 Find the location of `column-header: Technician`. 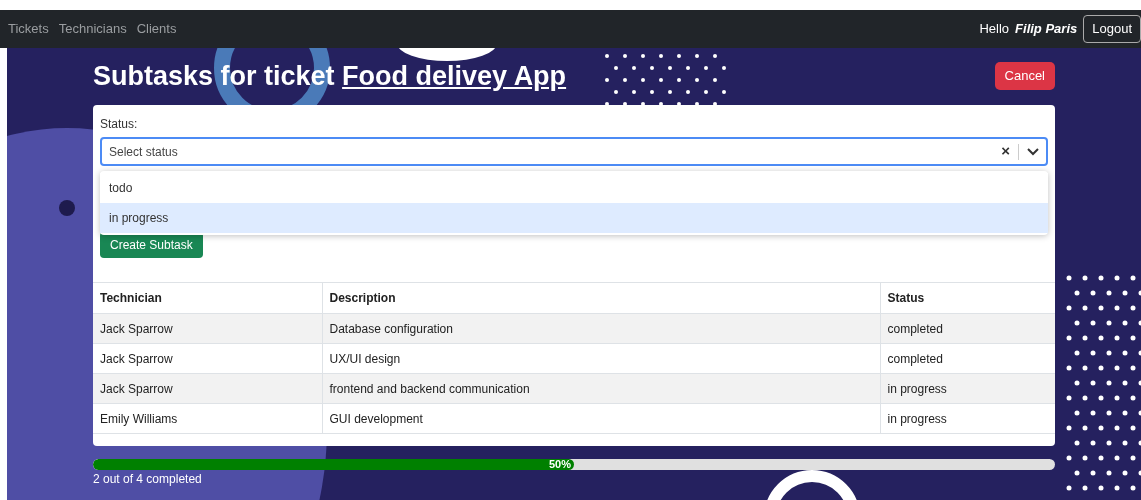

column-header: Technician is located at coordinates (207, 298).